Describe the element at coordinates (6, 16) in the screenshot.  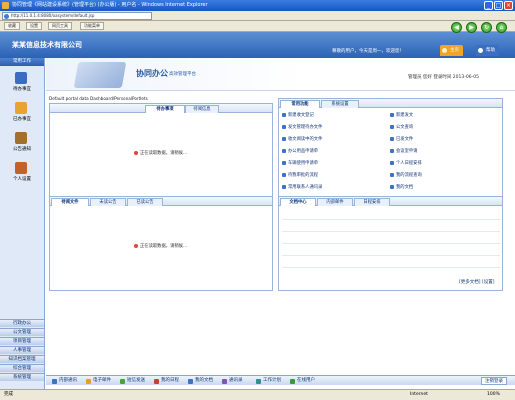
I see `ie-page-icon` at that location.